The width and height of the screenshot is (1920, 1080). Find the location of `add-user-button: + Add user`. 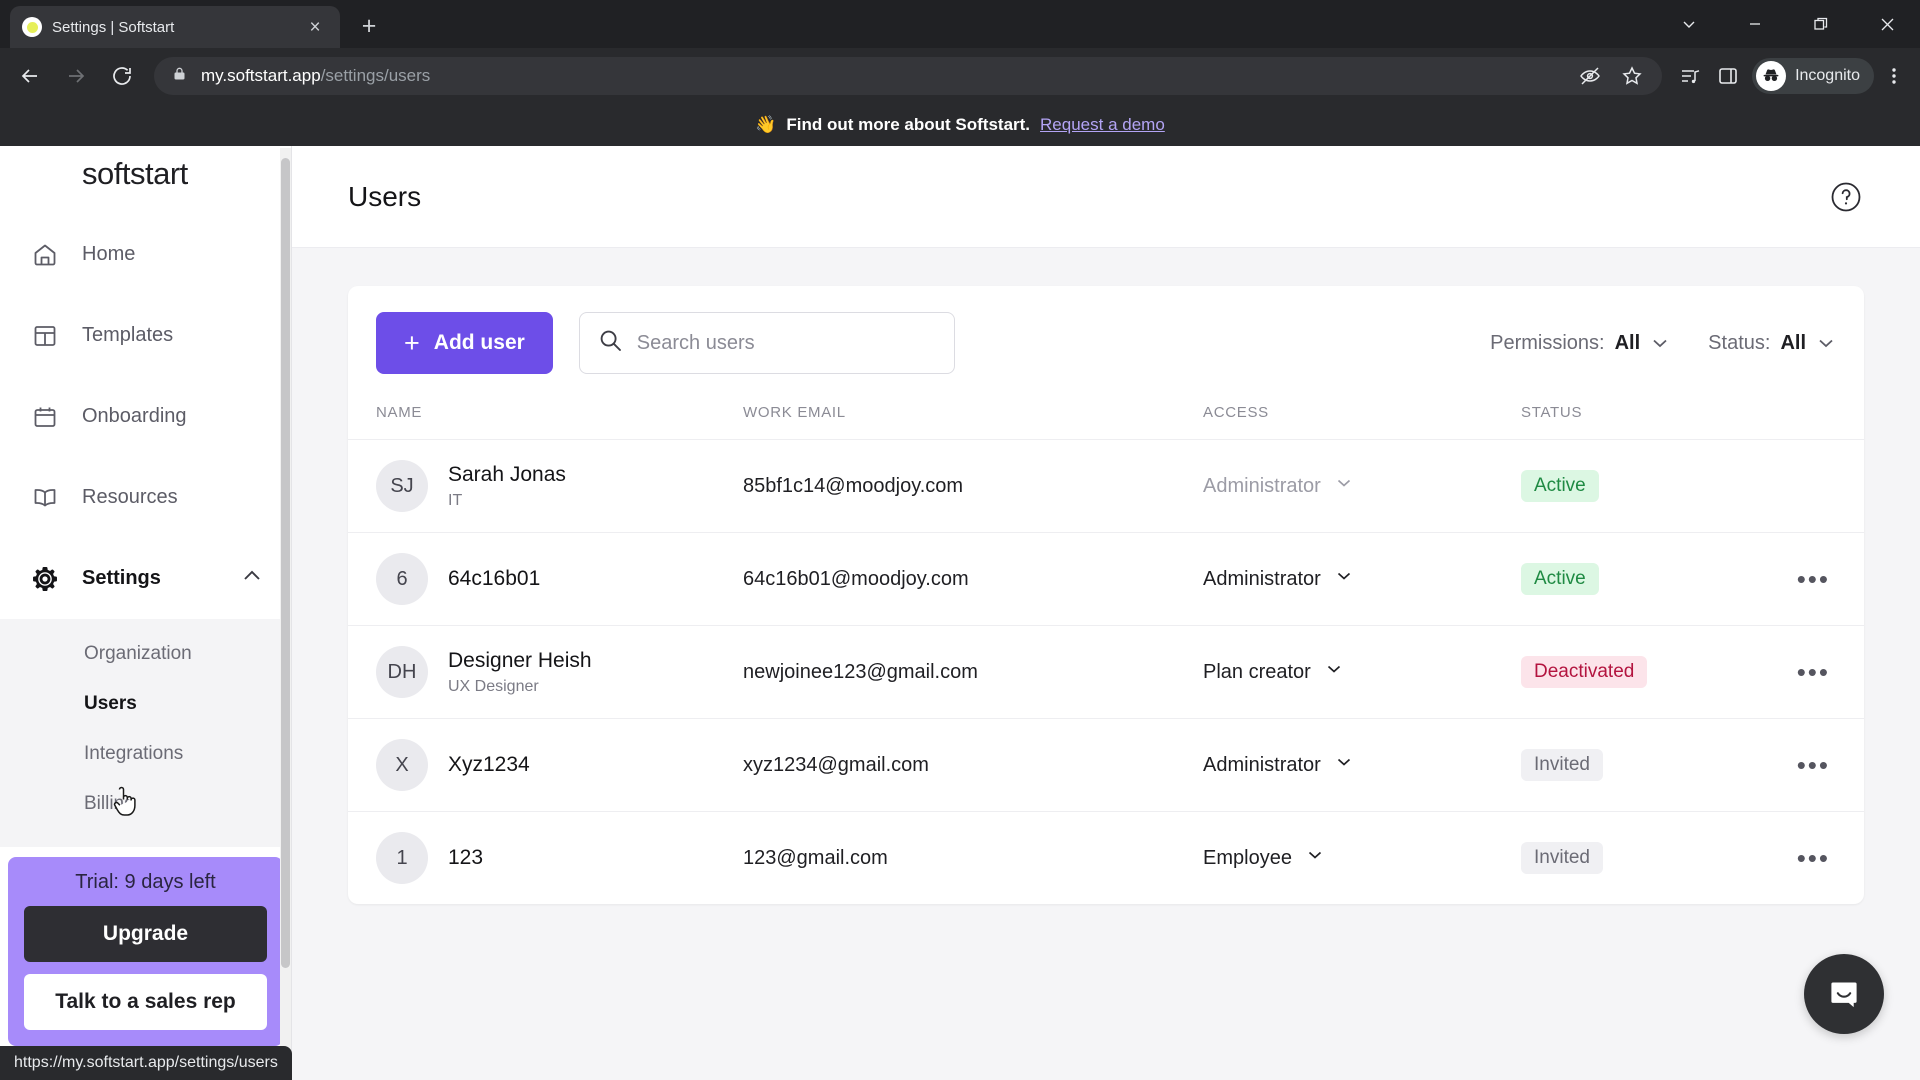

add-user-button: + Add user is located at coordinates (464, 343).